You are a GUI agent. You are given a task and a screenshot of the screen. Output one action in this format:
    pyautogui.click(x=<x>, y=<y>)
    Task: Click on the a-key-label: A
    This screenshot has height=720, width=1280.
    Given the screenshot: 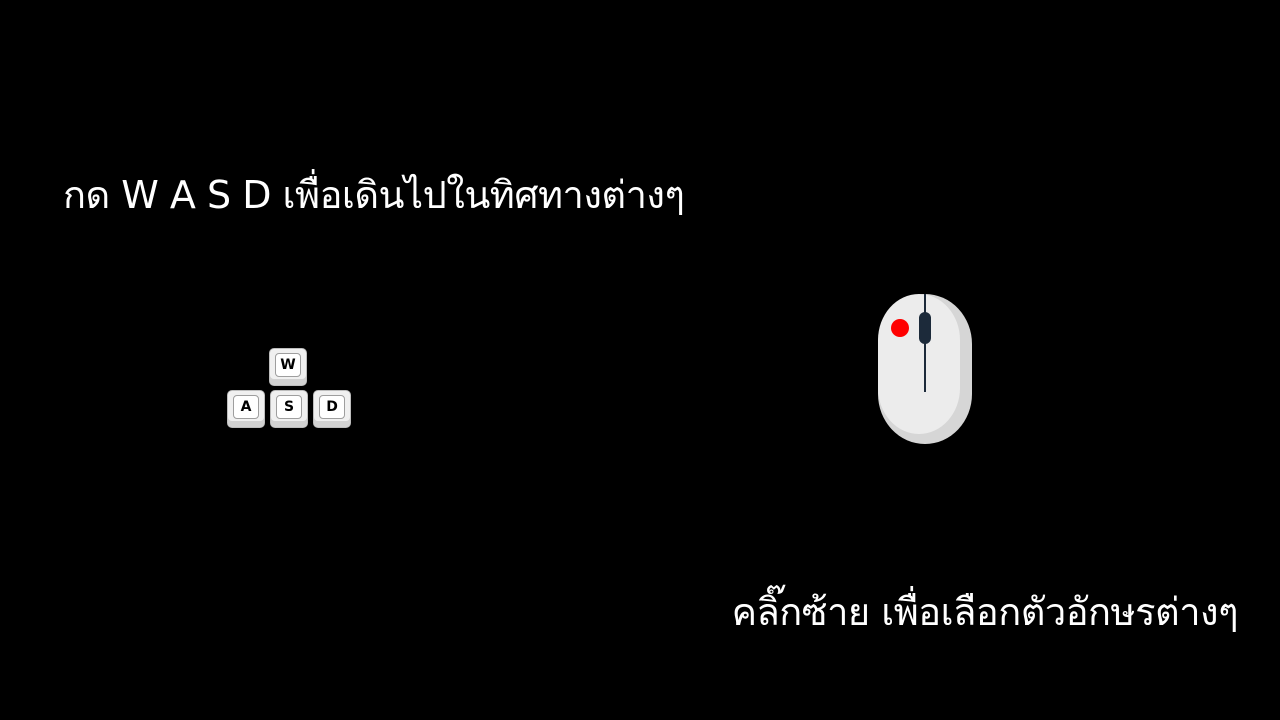 What is the action you would take?
    pyautogui.click(x=246, y=407)
    